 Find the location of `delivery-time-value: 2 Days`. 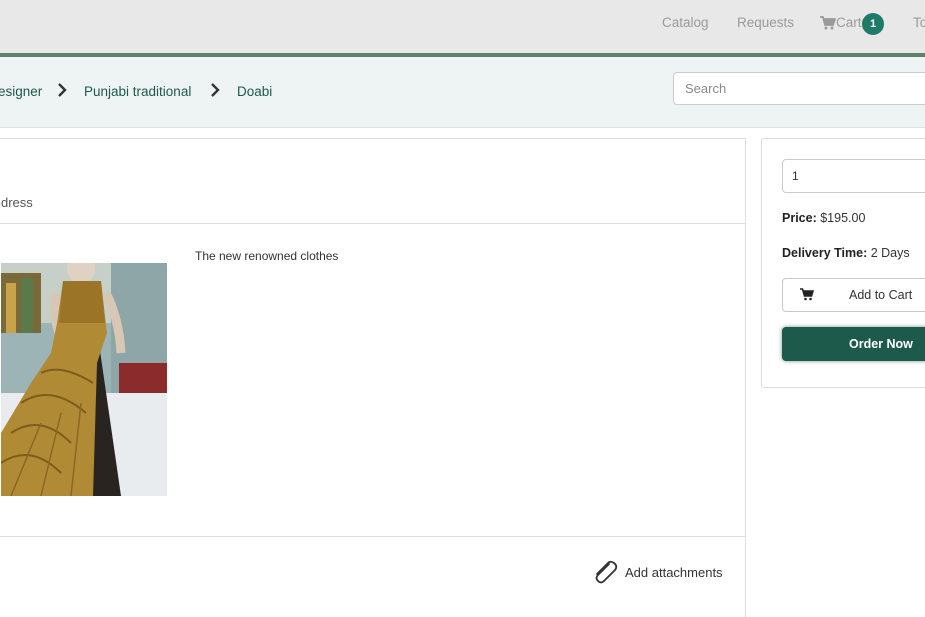

delivery-time-value: 2 Days is located at coordinates (890, 253).